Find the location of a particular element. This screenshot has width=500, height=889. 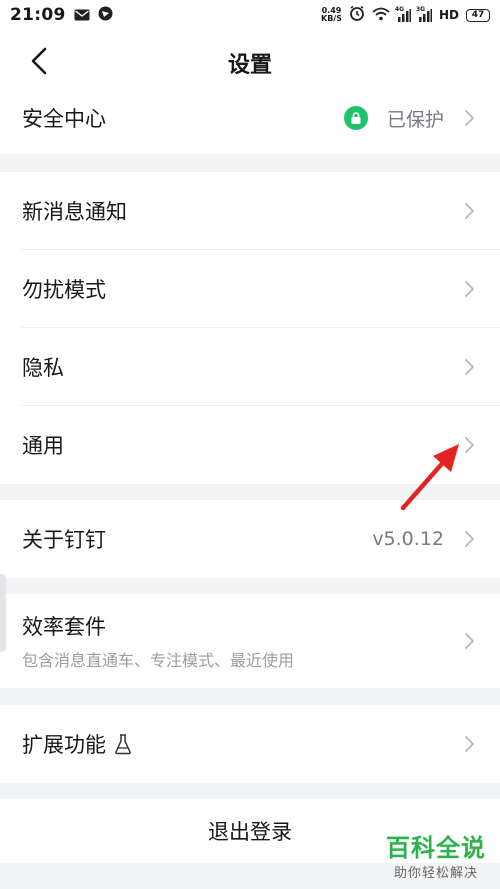

page-title: 设置 is located at coordinates (249, 65).